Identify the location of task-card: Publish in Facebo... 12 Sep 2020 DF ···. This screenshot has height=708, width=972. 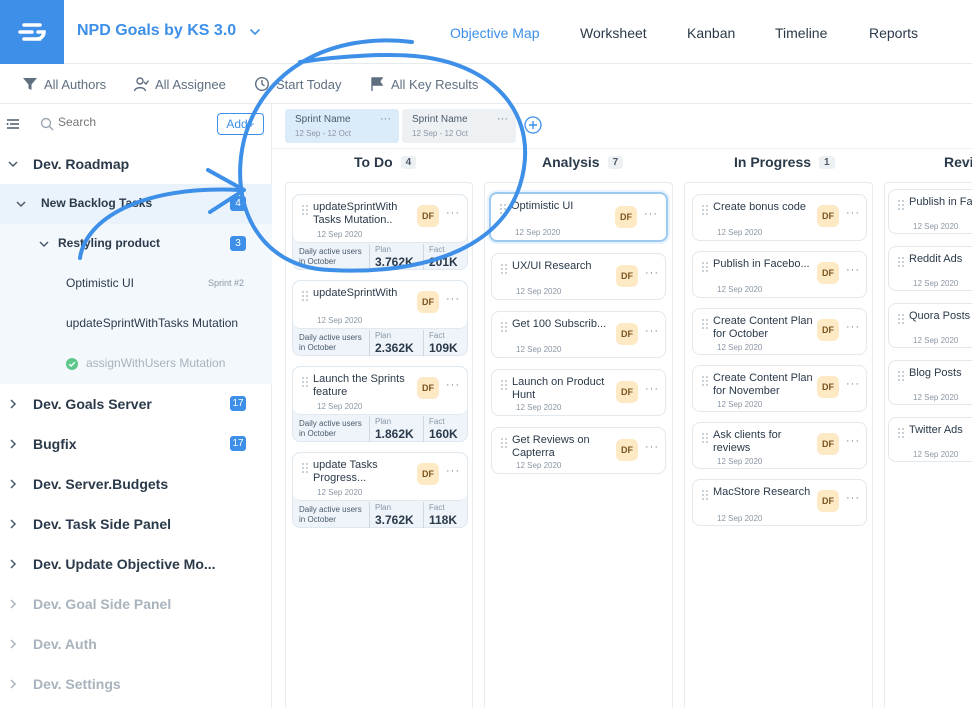
(779, 274).